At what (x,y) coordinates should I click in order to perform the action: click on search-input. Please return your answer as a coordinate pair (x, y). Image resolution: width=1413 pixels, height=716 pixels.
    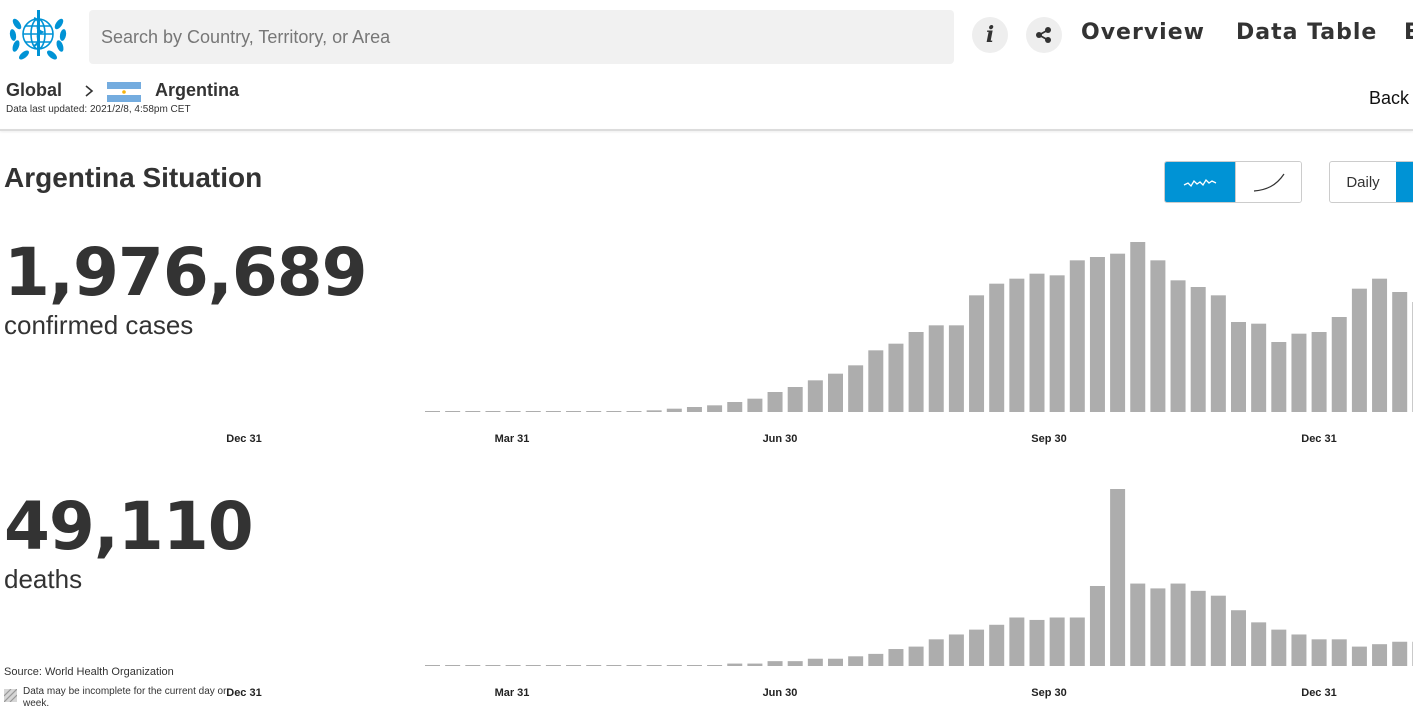
    Looking at the image, I should click on (521, 37).